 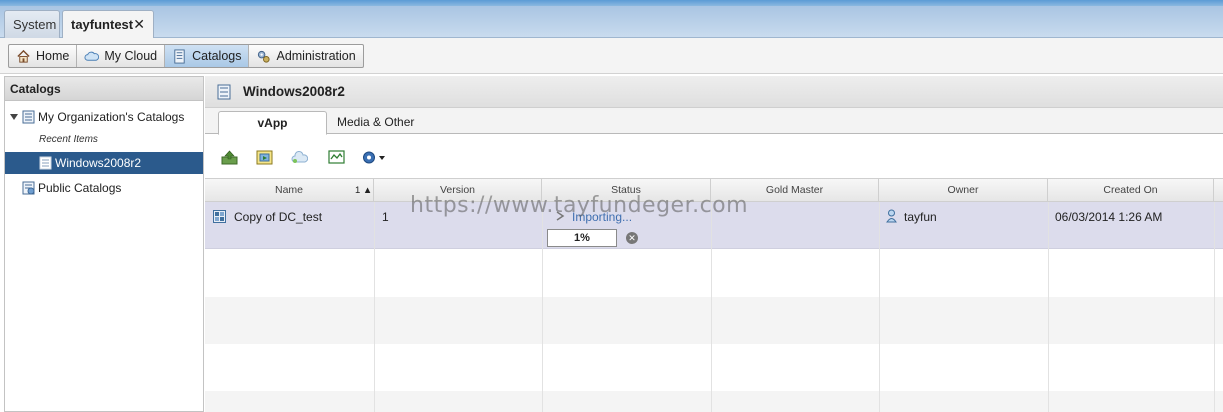 I want to click on tree-my-organization-catalogs: My Organization's Catalogs, so click(x=104, y=117).